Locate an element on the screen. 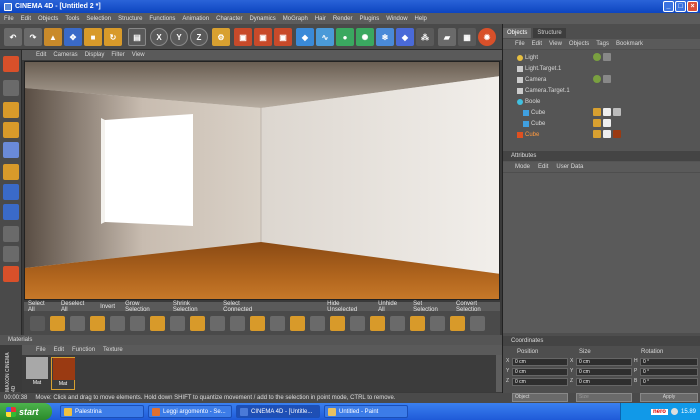 The width and height of the screenshot is (700, 420). redo-icon: ↷ is located at coordinates (33, 37).